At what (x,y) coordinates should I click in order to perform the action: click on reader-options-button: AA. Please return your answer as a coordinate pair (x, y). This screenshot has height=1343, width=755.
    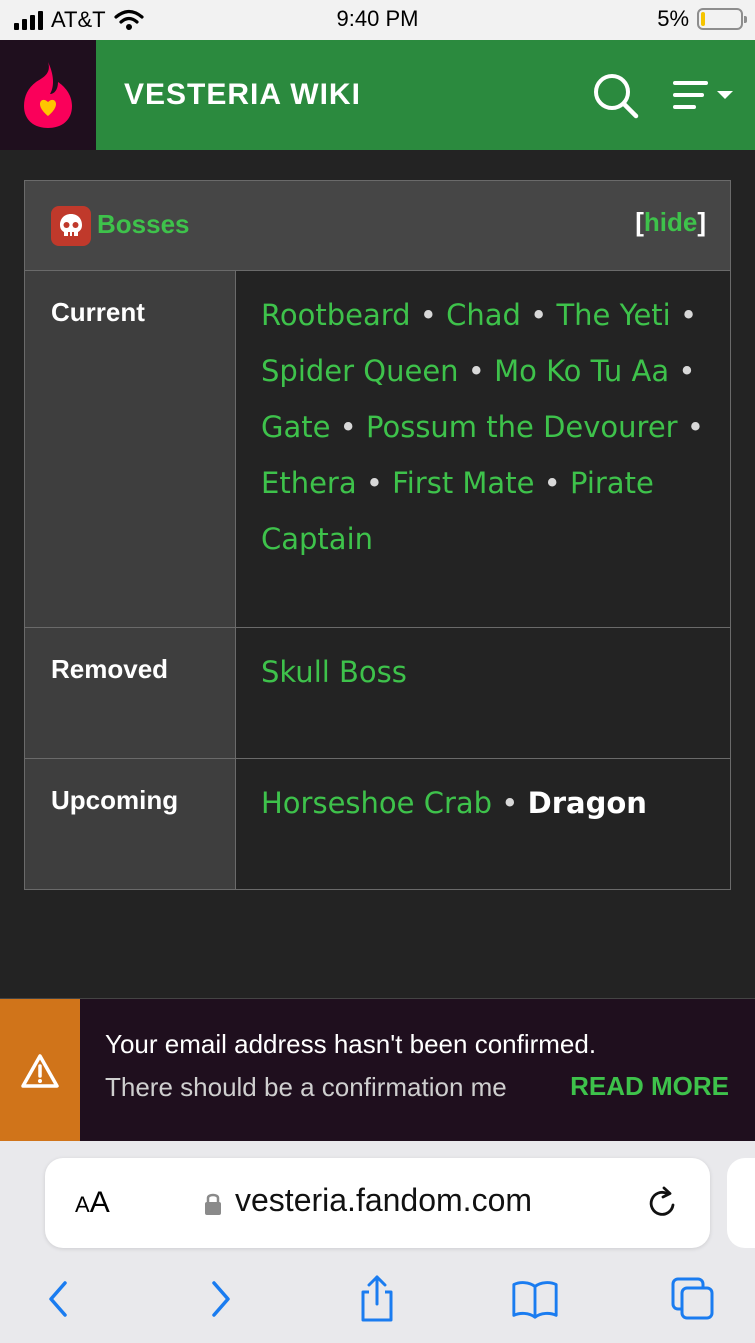
    Looking at the image, I should click on (92, 1203).